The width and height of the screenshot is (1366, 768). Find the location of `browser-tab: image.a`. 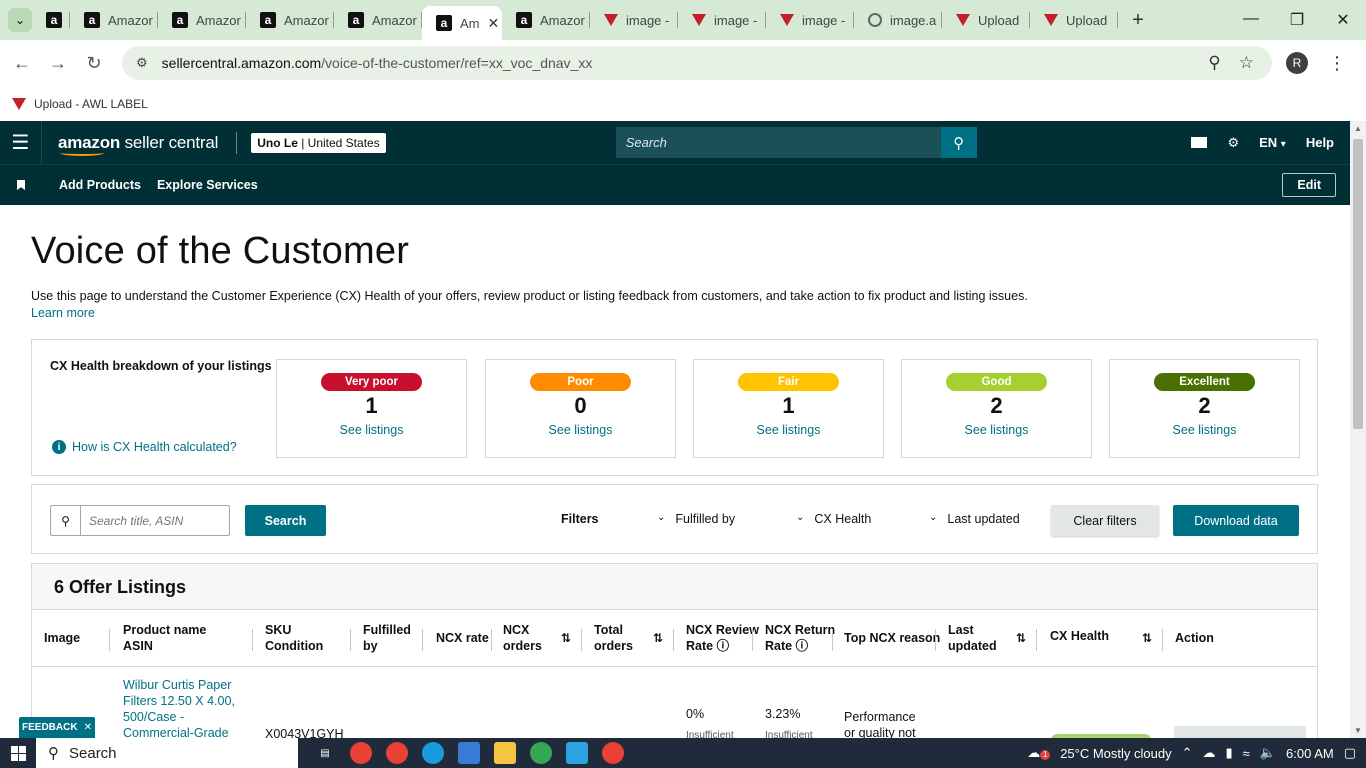

browser-tab: image.a is located at coordinates (898, 20).